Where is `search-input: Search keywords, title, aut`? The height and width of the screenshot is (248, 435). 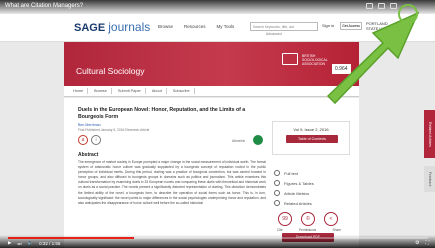
search-input: Search keywords, title, aut is located at coordinates (284, 26).